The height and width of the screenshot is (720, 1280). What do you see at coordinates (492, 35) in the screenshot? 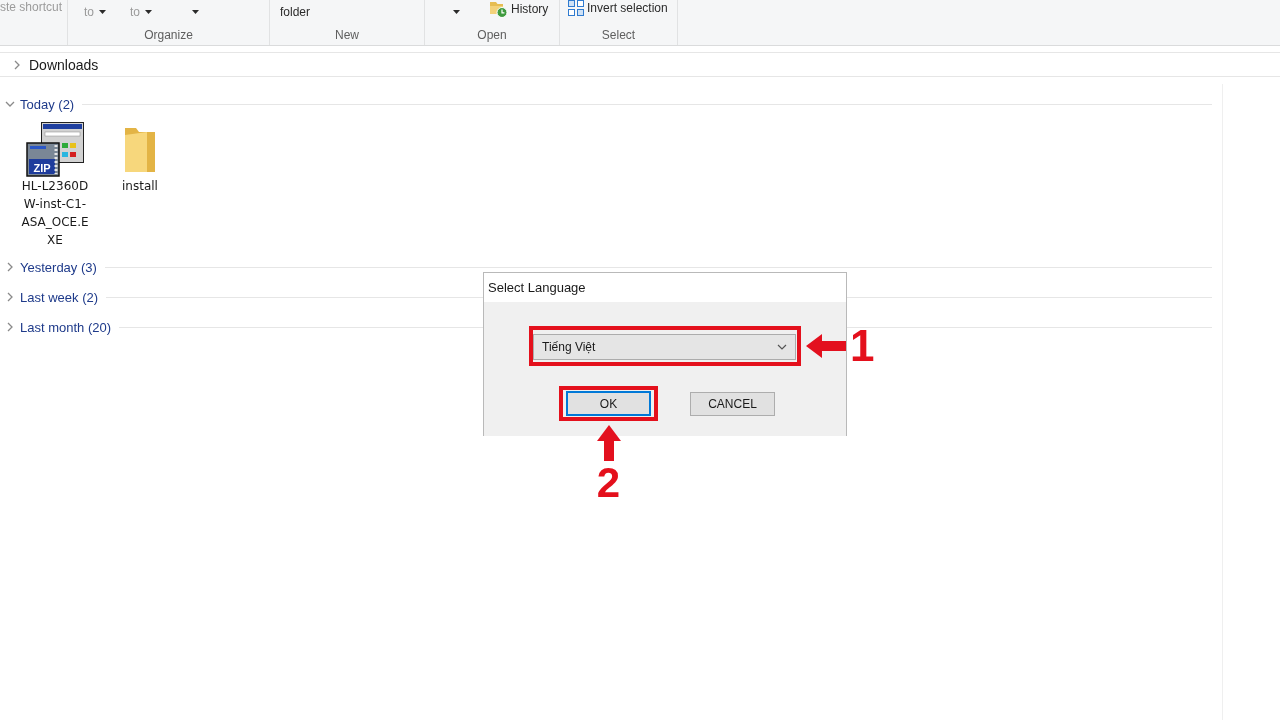
I see `group-label: Open` at bounding box center [492, 35].